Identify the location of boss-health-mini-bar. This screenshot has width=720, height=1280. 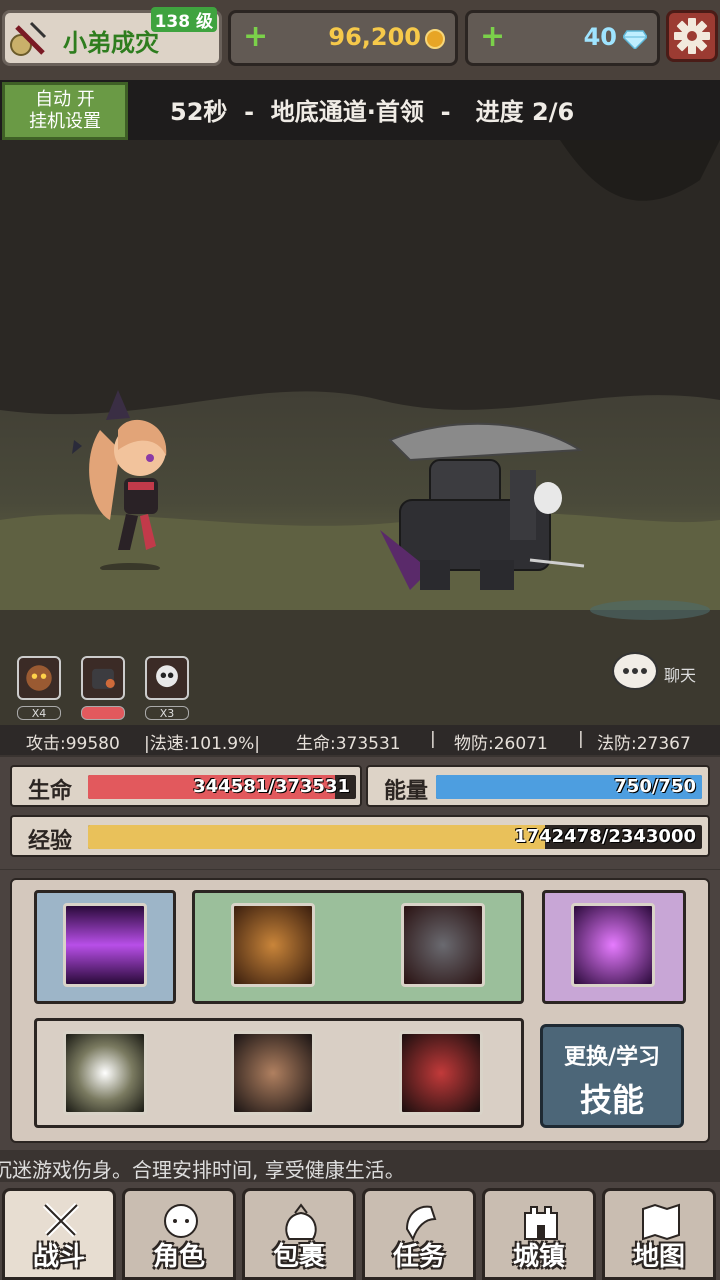
(103, 713).